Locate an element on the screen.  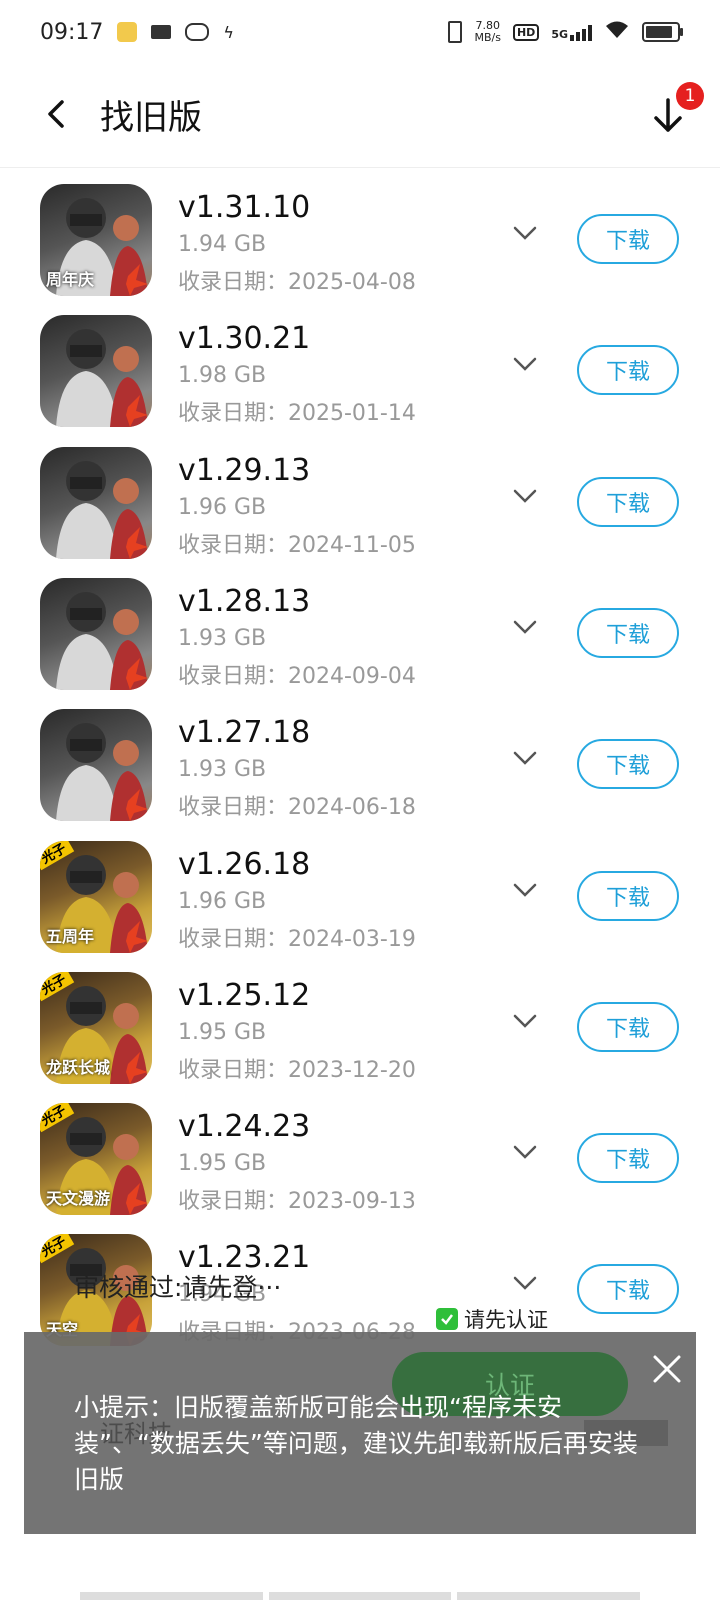
version-row: v1.28.13 1.93 GB 收录日期：2024-09-04 下载 is located at coordinates (360, 629).